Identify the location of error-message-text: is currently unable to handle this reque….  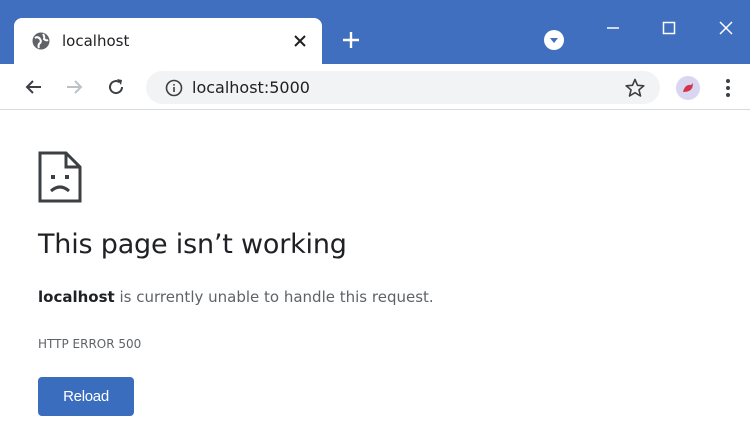
(274, 297).